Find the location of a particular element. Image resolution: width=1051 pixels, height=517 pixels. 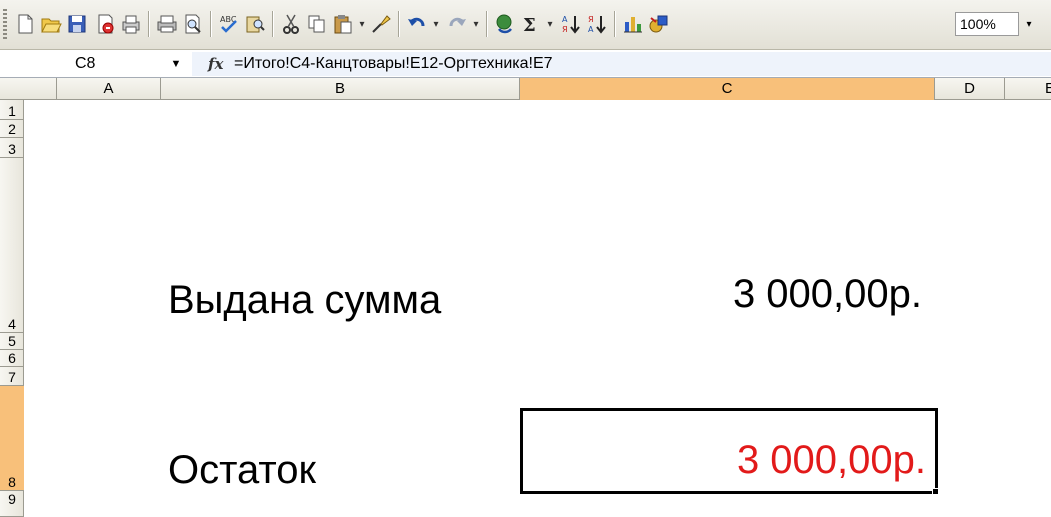

research-icon is located at coordinates (255, 24).